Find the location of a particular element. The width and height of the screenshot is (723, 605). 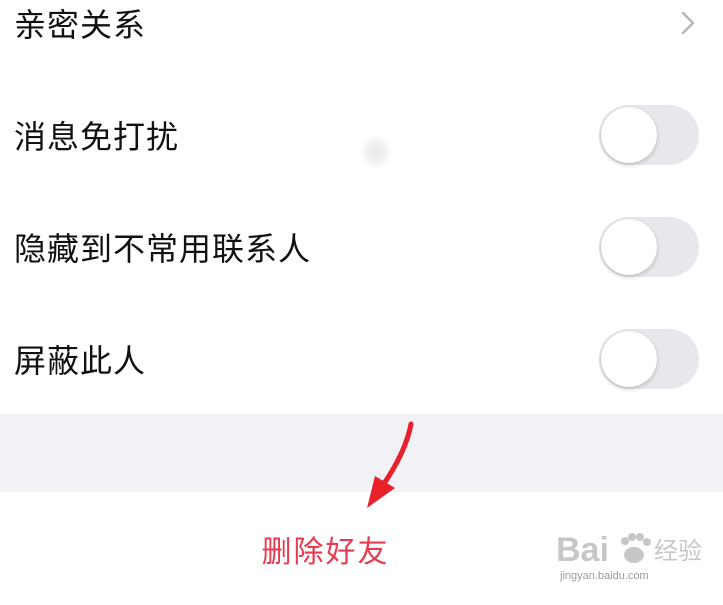

delete-friend-button: 删除好友 is located at coordinates (326, 549).